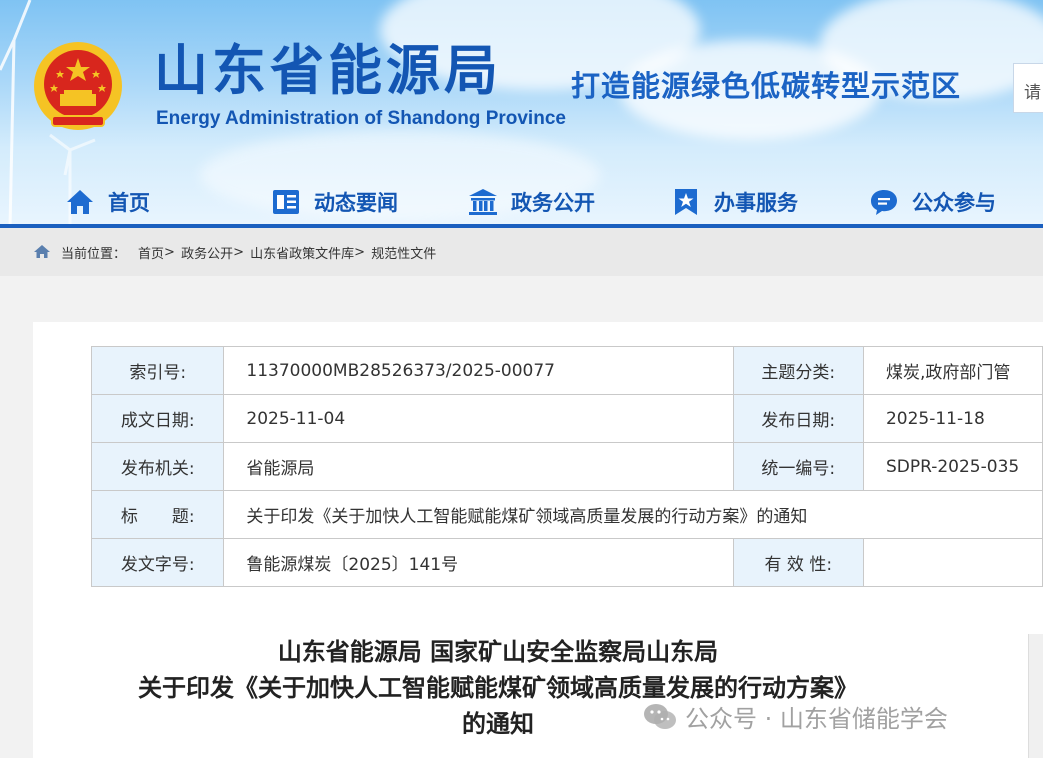  Describe the element at coordinates (798, 466) in the screenshot. I see `unified-number-label: 统一编号:` at that location.